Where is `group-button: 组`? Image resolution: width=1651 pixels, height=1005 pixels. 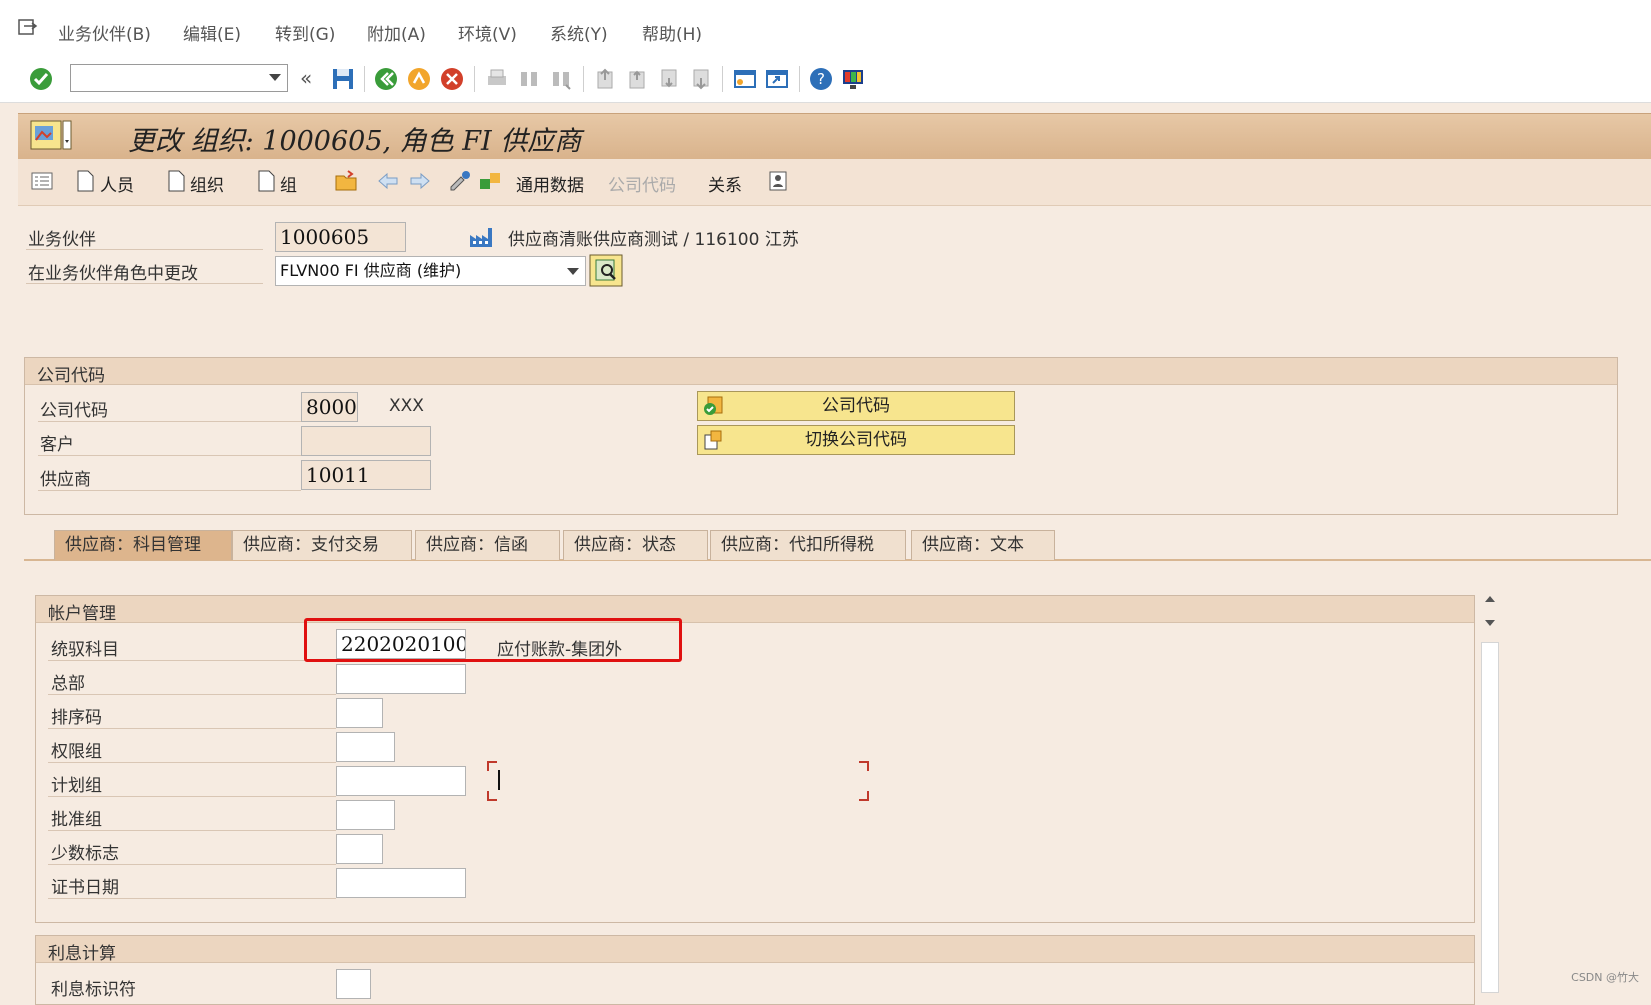
group-button: 组 is located at coordinates (288, 183).